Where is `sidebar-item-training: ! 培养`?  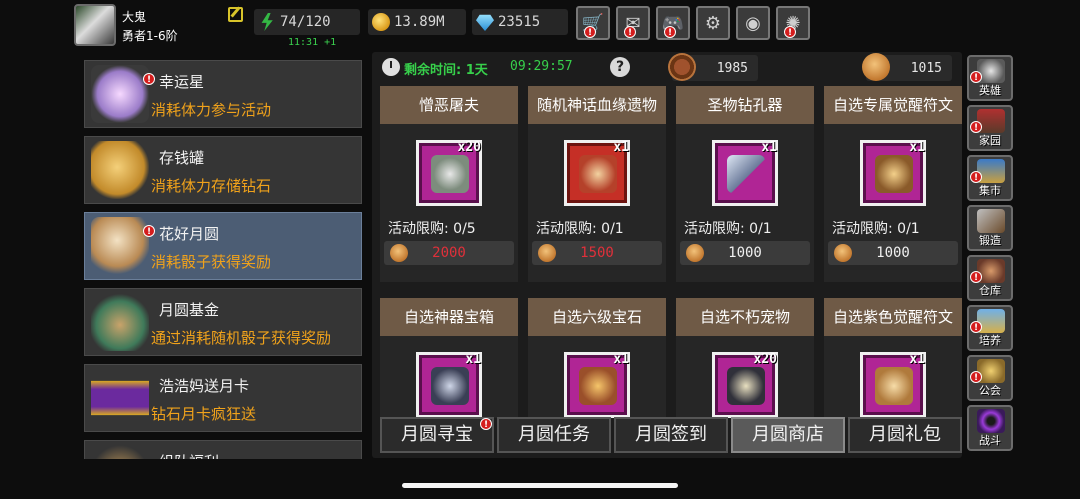 sidebar-item-training: ! 培养 is located at coordinates (990, 328).